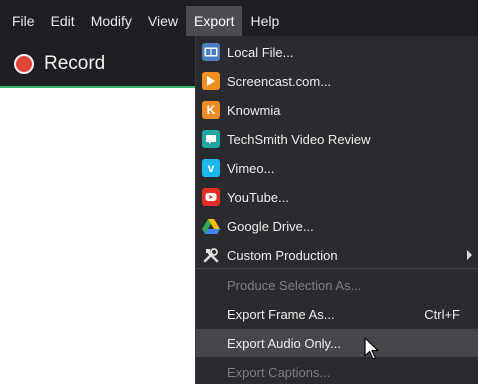 This screenshot has height=384, width=478. Describe the element at coordinates (337, 110) in the screenshot. I see `menu-item-knowmia: K Knowmia` at that location.